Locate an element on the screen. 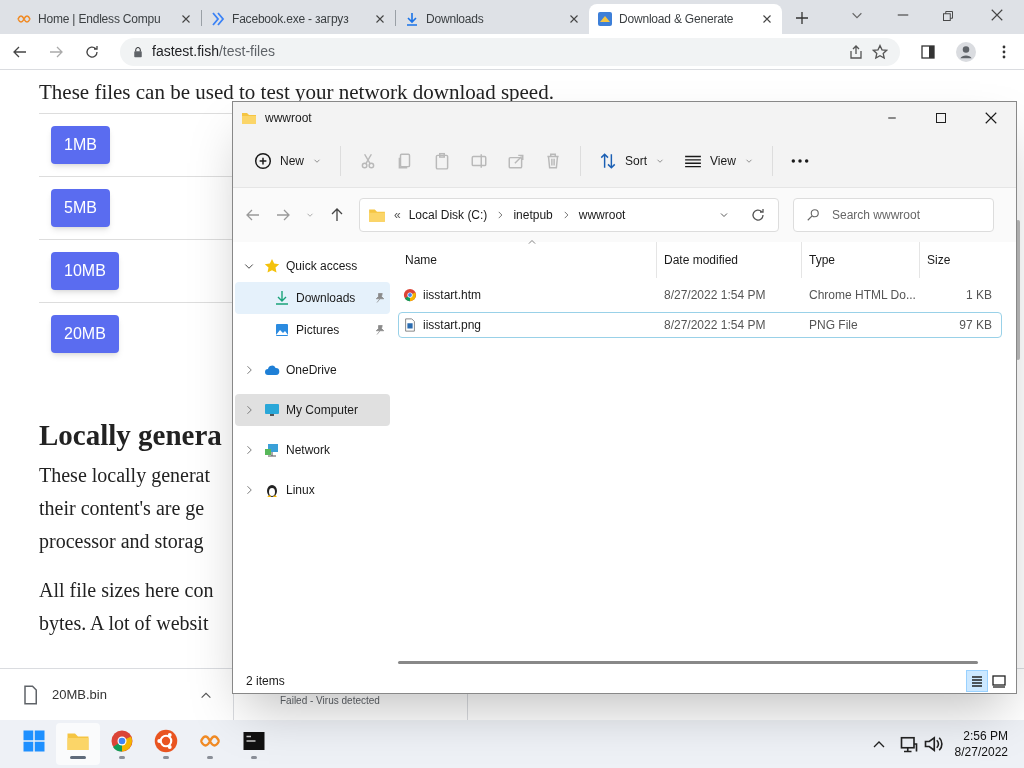  download-filename: 20MB.bin is located at coordinates (119, 694).